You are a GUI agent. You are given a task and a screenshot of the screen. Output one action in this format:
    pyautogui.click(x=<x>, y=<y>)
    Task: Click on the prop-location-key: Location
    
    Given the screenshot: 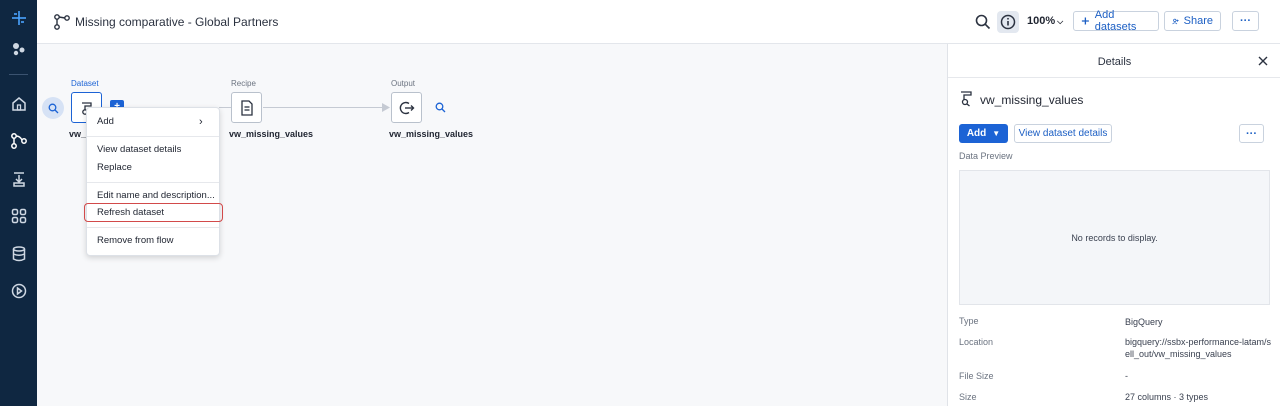 What is the action you would take?
    pyautogui.click(x=976, y=342)
    